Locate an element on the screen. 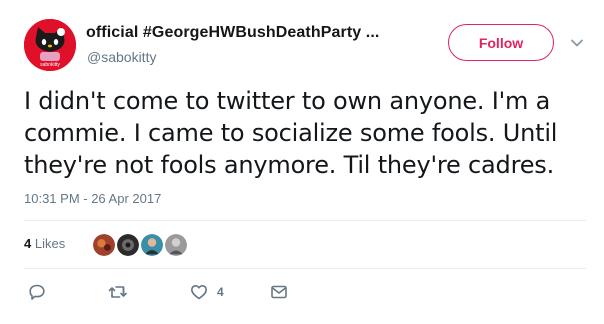  hello-kitty-avatar-icon: sabokitty is located at coordinates (50, 45).